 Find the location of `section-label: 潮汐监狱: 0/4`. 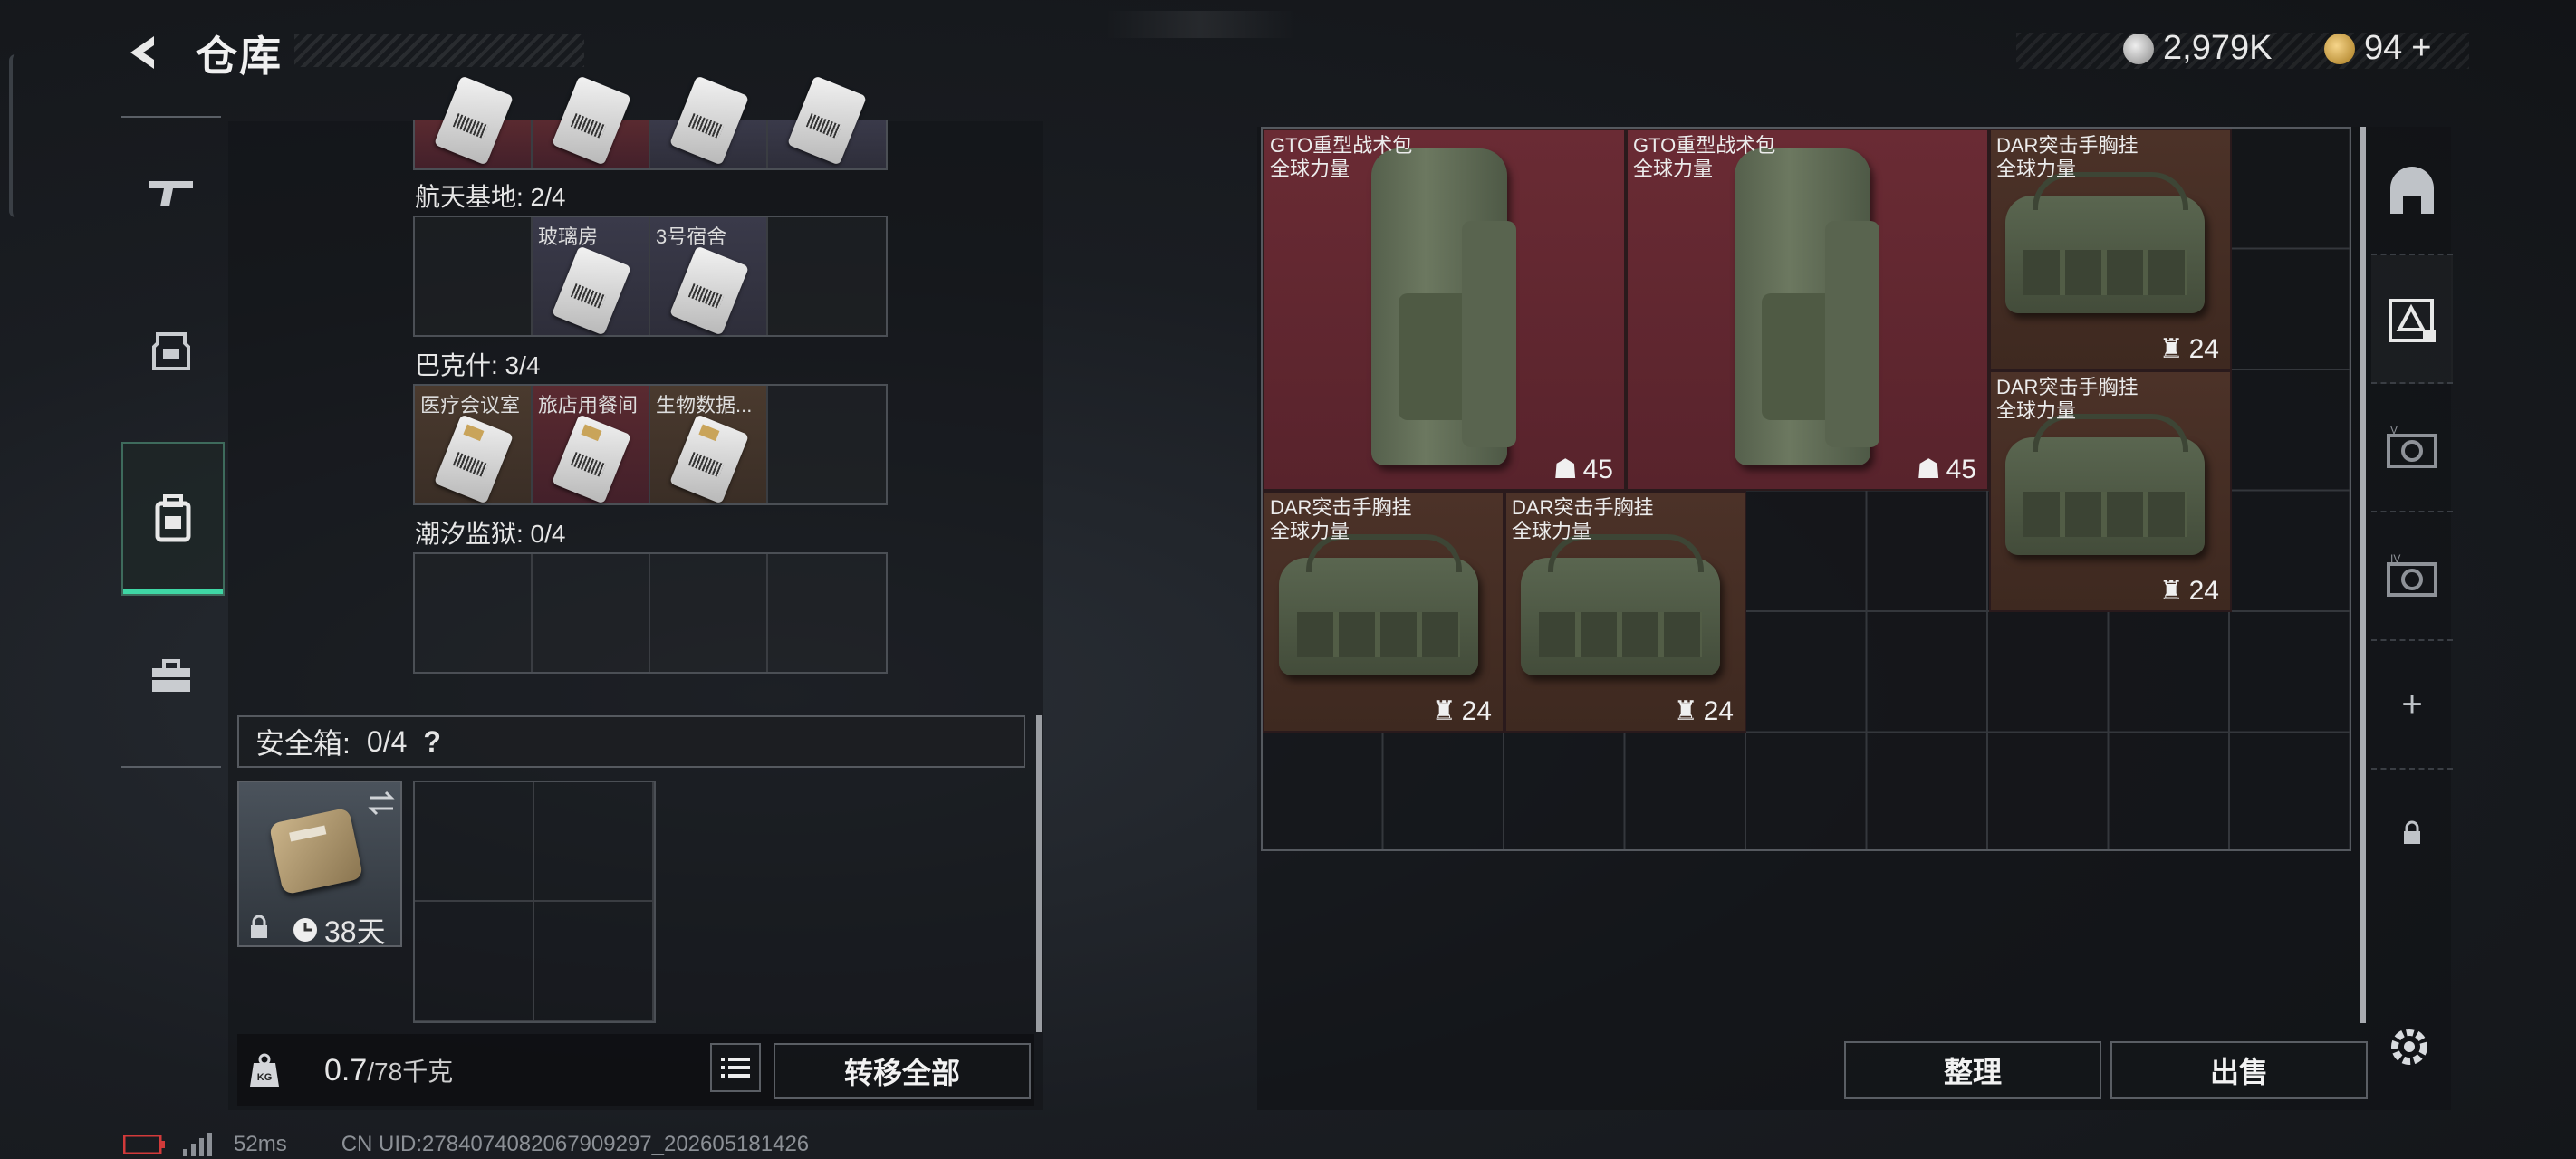

section-label: 潮汐监狱: 0/4 is located at coordinates (490, 534).